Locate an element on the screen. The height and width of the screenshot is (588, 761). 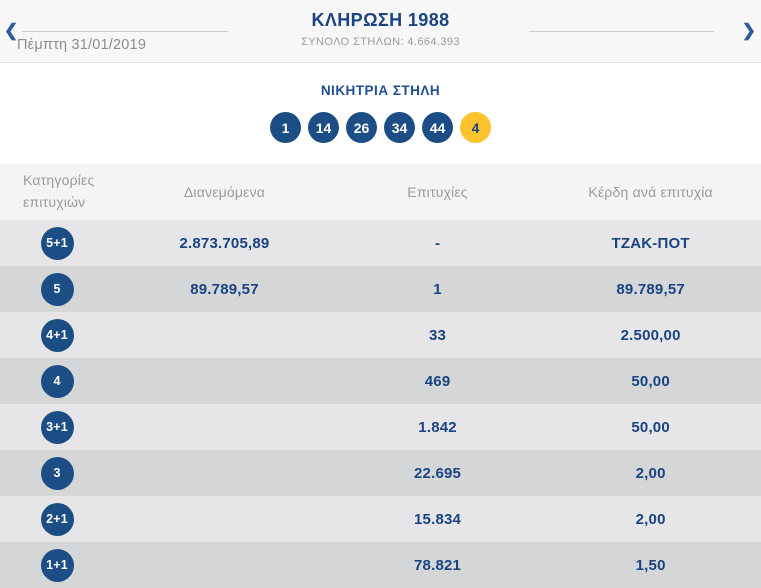
table-row: 4+1 33 2.500,00 is located at coordinates (380, 335).